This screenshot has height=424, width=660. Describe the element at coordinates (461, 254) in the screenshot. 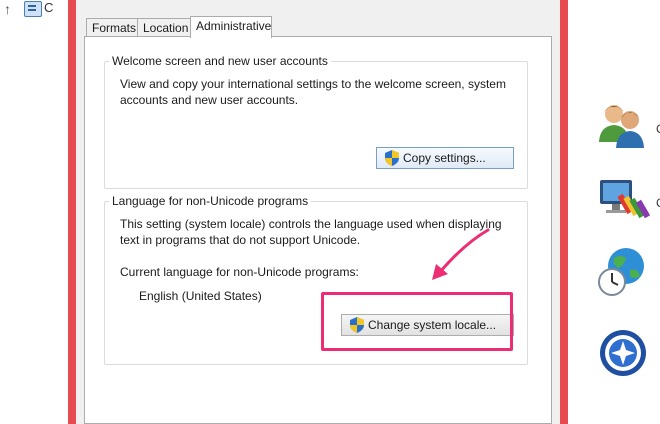

I see `annotation-arrow-icon` at that location.